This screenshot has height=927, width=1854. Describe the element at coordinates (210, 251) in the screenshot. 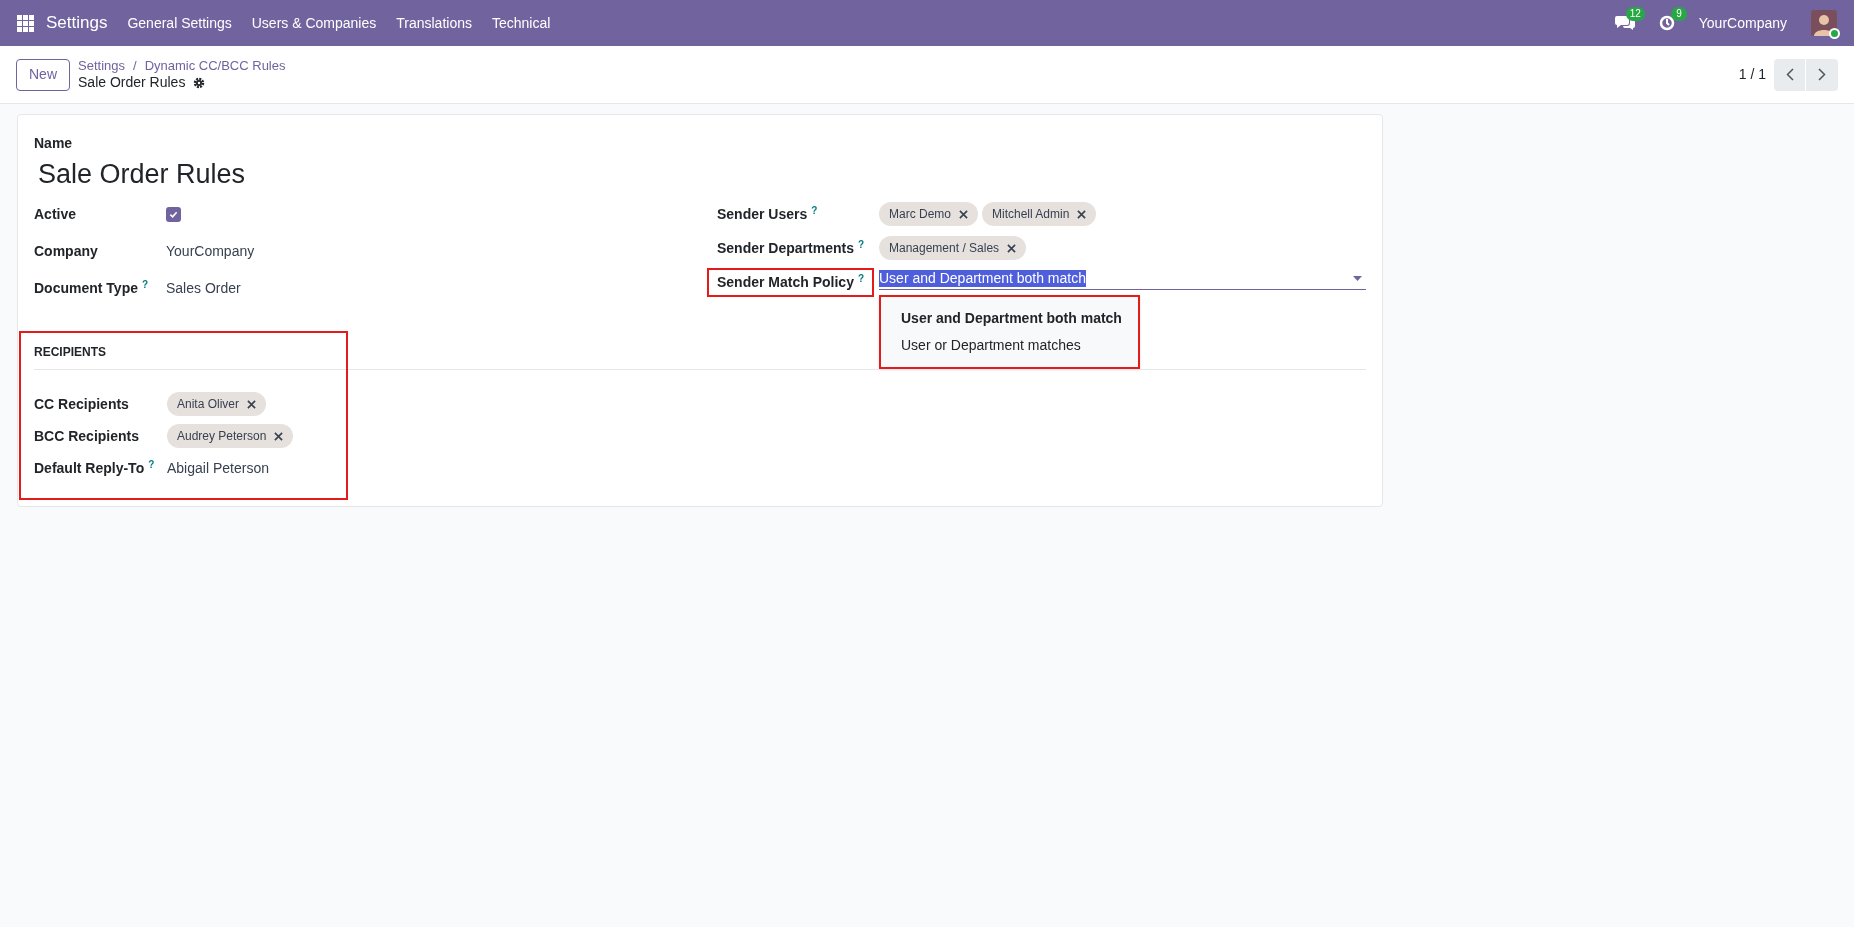

I see `field-value: YourCompany` at that location.